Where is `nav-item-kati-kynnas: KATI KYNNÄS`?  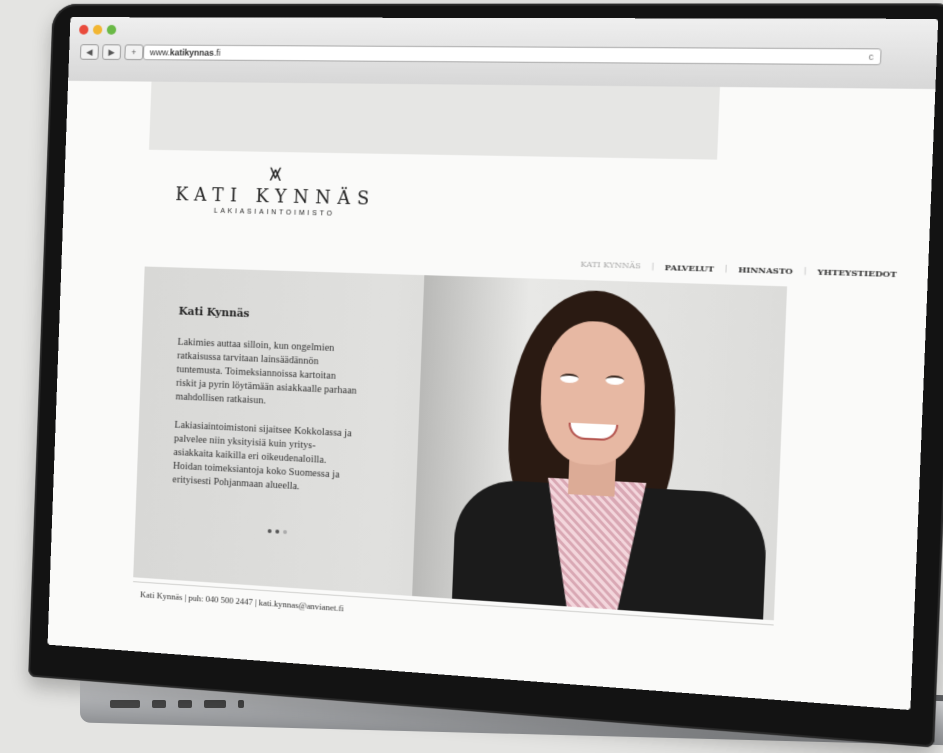
nav-item-kati-kynnas: KATI KYNNÄS is located at coordinates (610, 266).